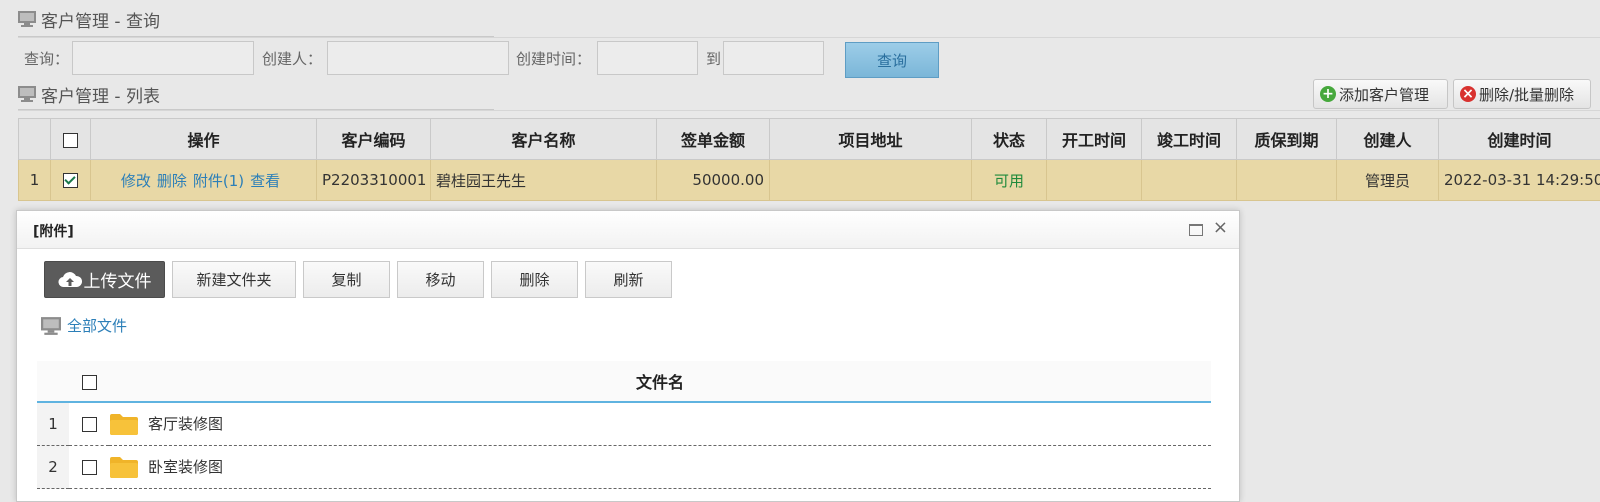 Image resolution: width=1600 pixels, height=502 pixels. I want to click on file-header-index, so click(53, 381).